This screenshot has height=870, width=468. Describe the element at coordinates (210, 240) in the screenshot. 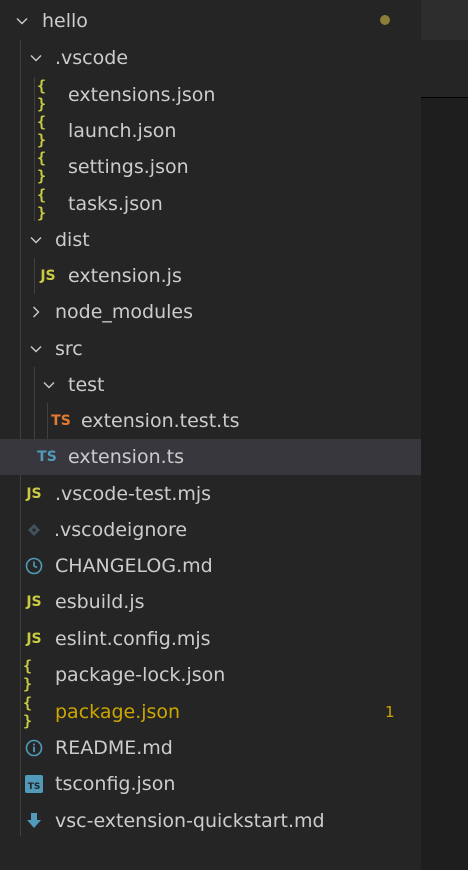

I see `folder-dist: dist` at that location.